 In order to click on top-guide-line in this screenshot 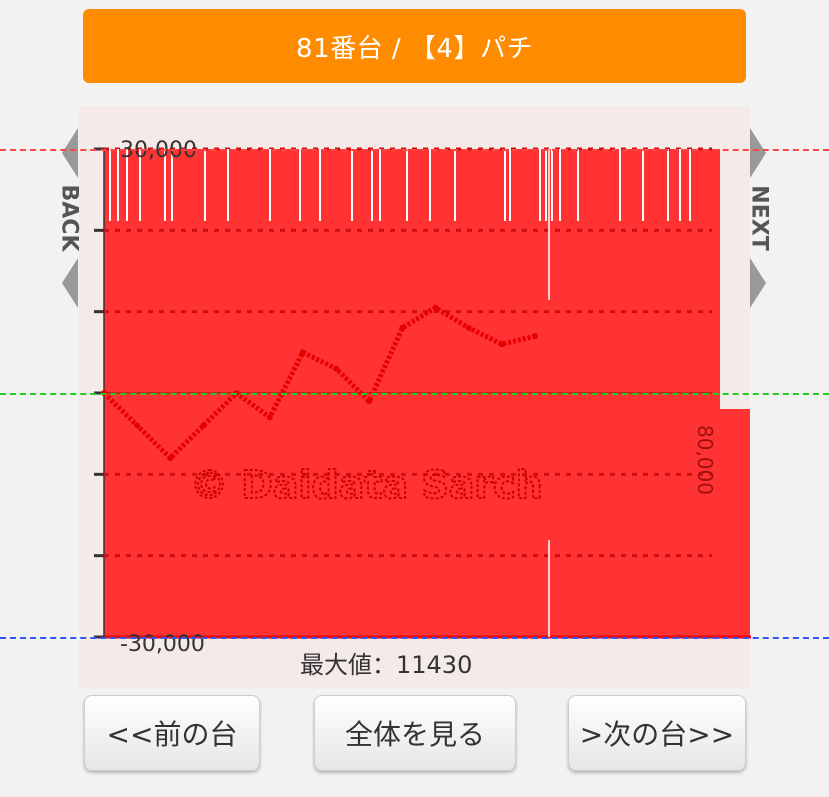, I will do `click(414, 150)`.